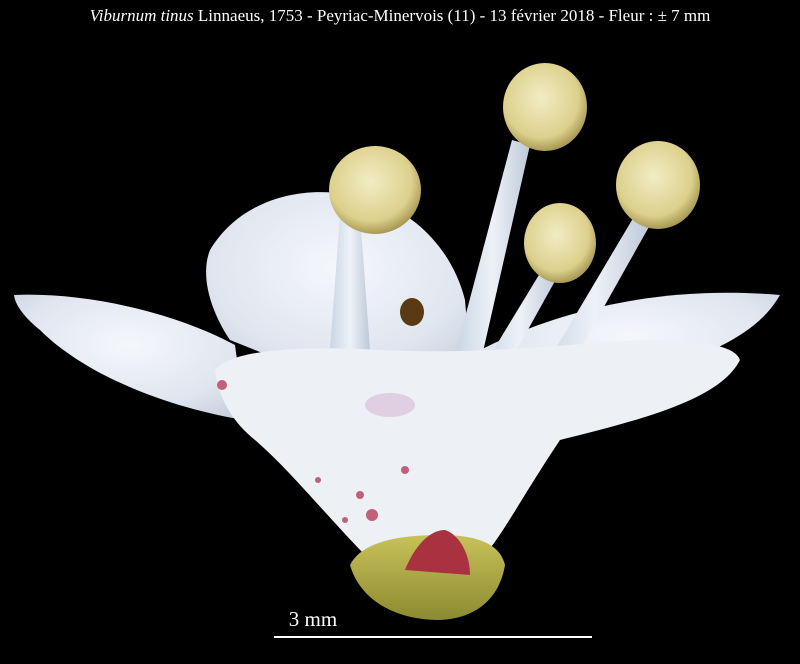 The height and width of the screenshot is (664, 800). I want to click on scale-label: 3 mm, so click(313, 619).